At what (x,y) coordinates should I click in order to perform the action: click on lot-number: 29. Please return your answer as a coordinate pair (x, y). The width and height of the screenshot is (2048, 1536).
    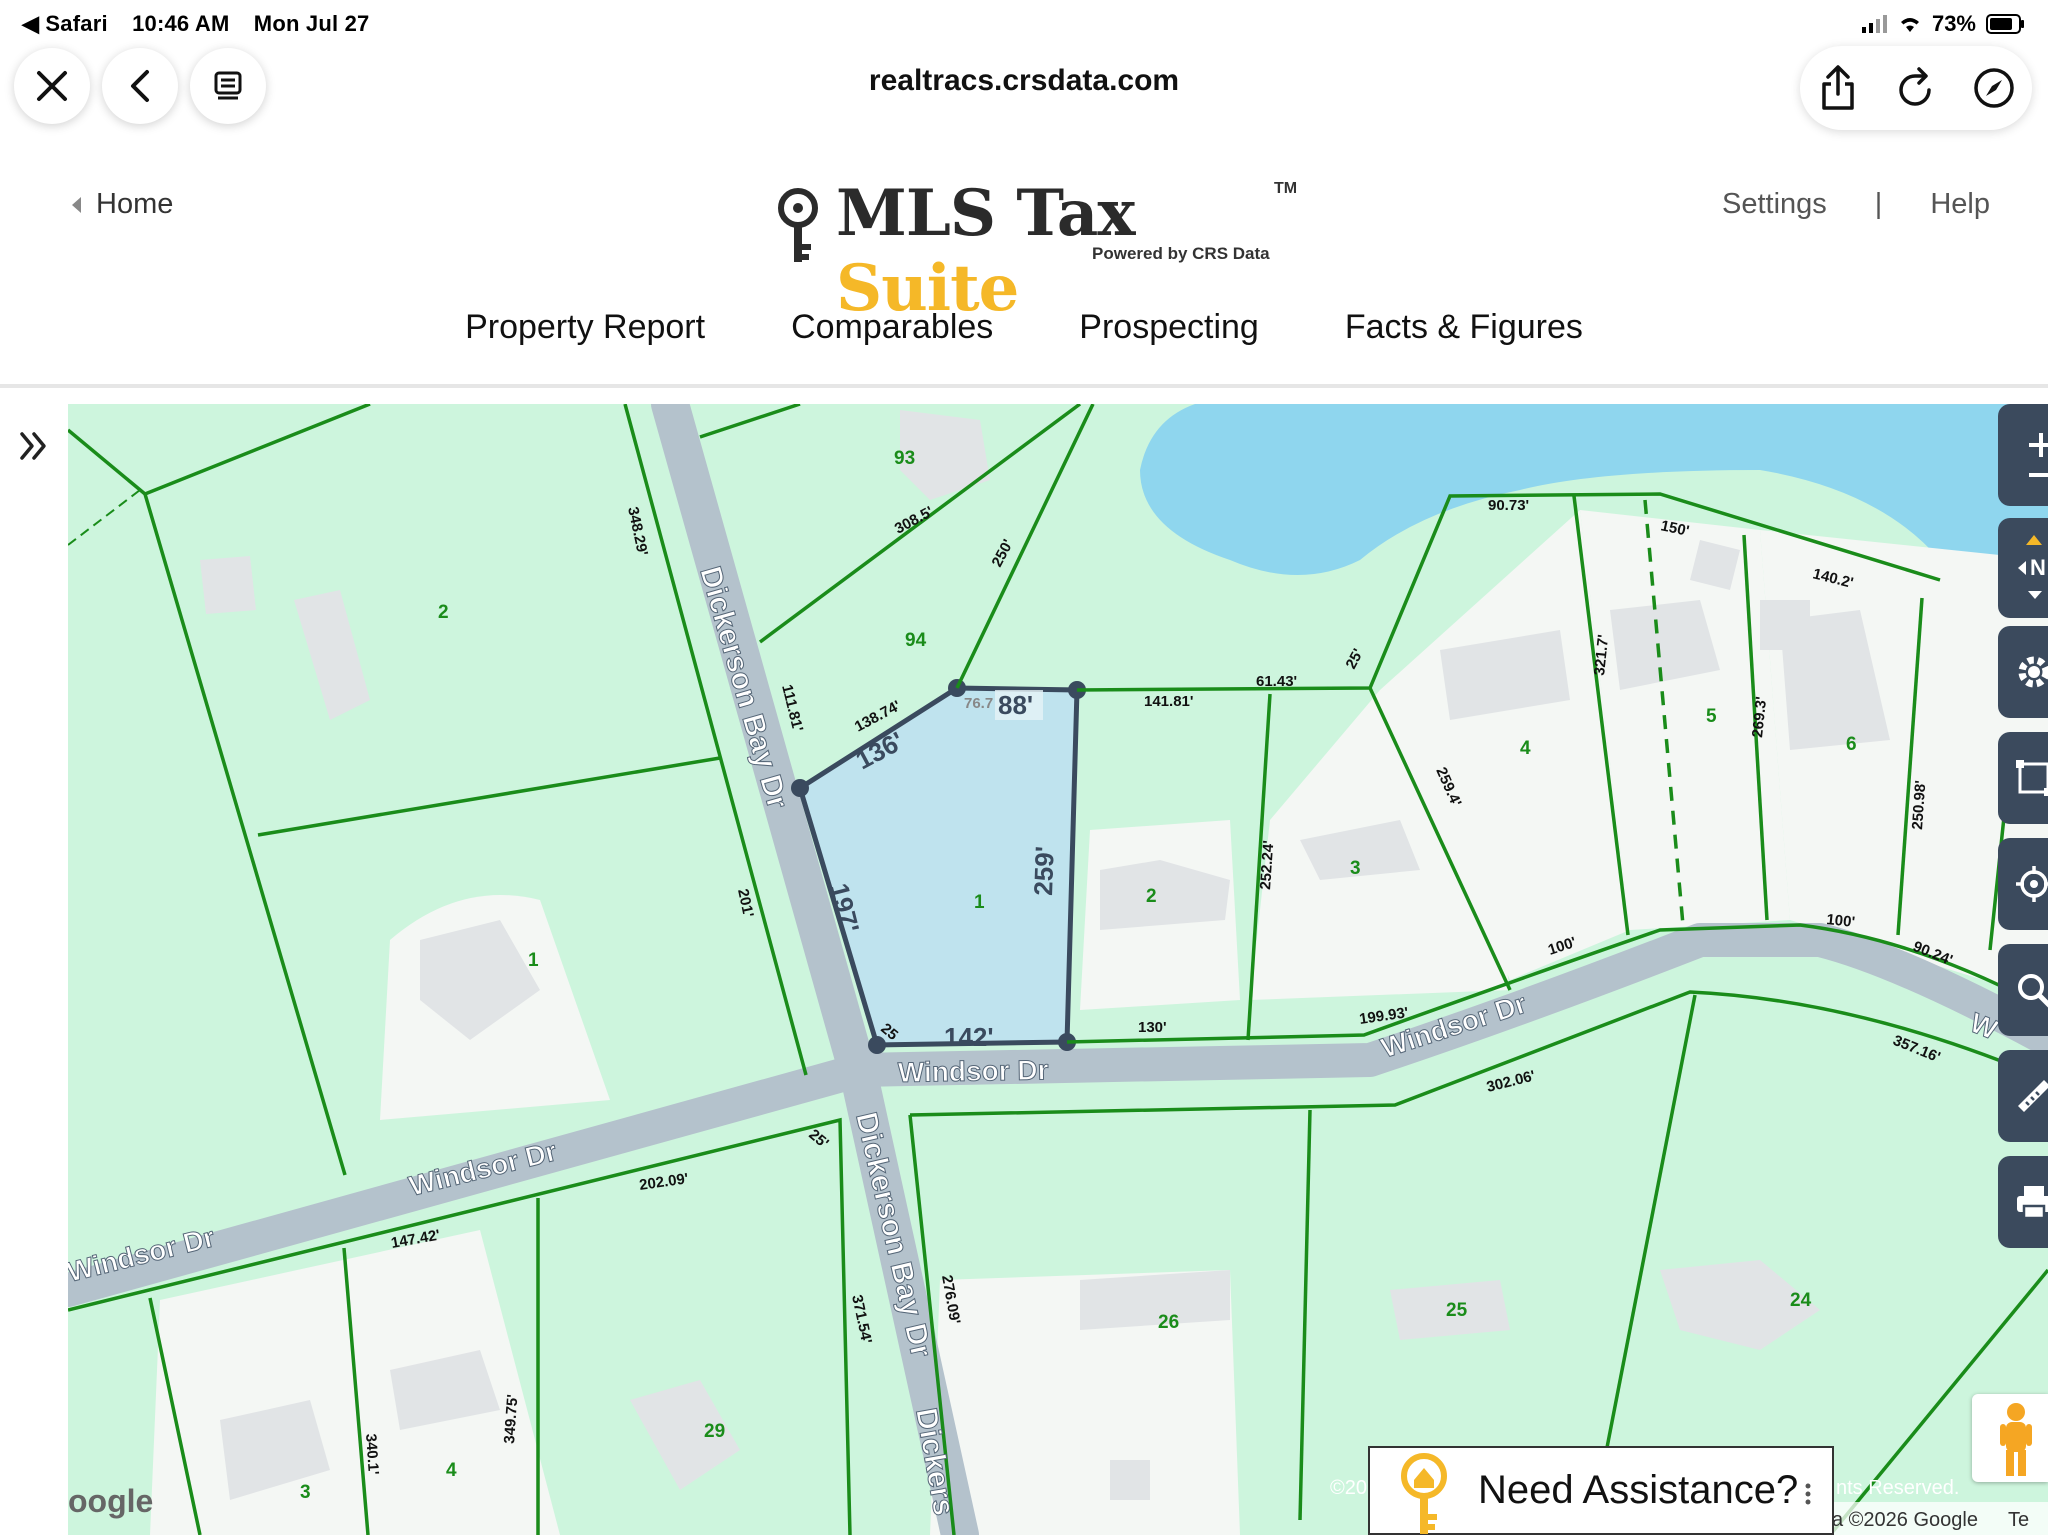
    Looking at the image, I should click on (714, 1431).